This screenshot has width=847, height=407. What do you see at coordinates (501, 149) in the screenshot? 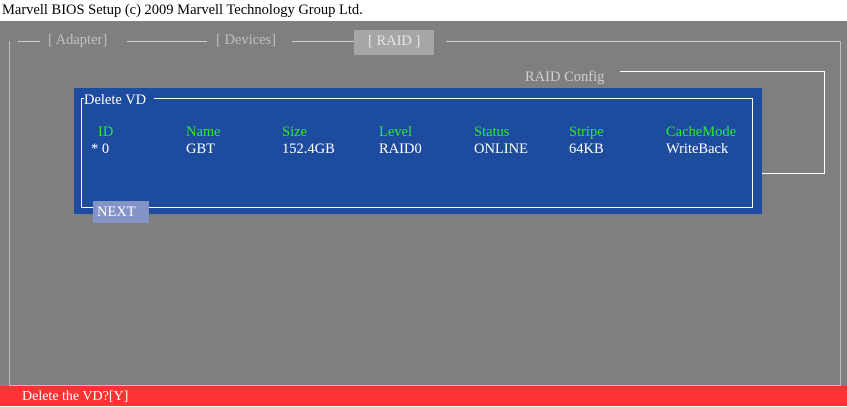
I see `cell-status: ONLINE` at bounding box center [501, 149].